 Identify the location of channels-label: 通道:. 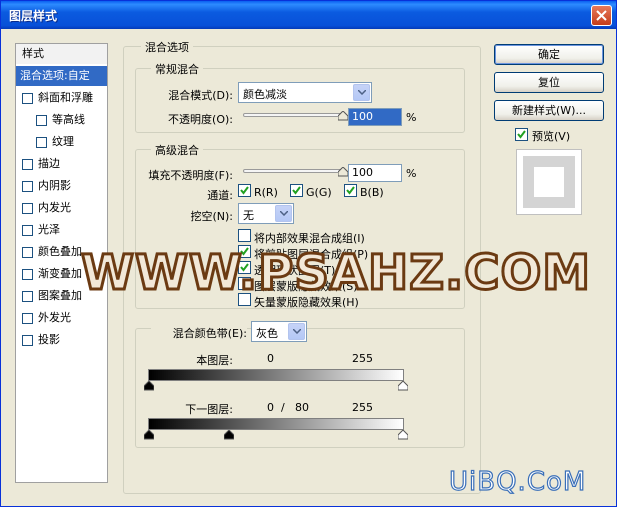
(220, 195).